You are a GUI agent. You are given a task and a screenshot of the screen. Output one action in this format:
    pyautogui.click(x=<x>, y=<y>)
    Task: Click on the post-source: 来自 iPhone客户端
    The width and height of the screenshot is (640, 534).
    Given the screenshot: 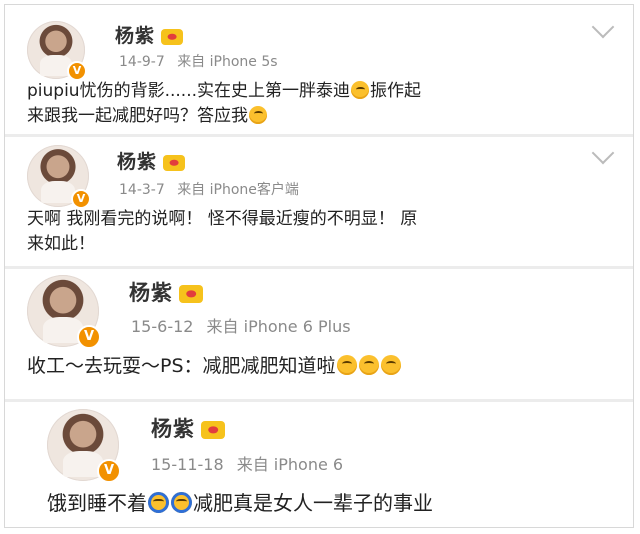 What is the action you would take?
    pyautogui.click(x=238, y=190)
    